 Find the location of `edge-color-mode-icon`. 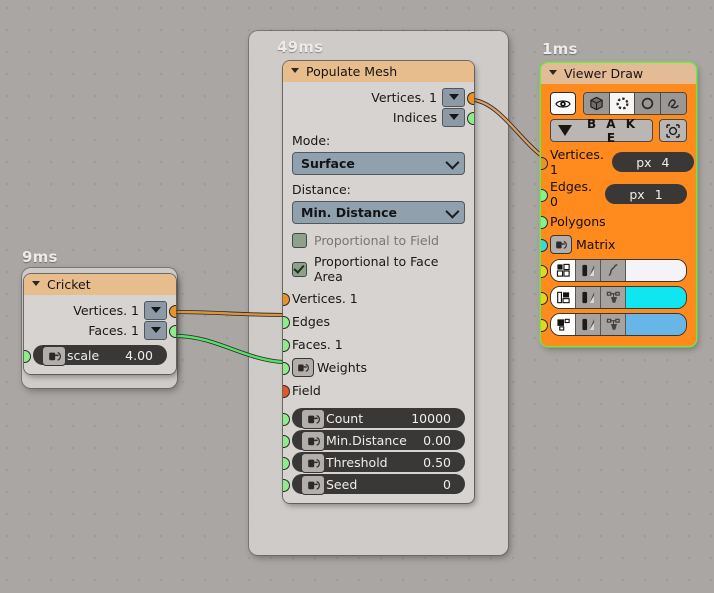

edge-color-mode-icon is located at coordinates (563, 297).